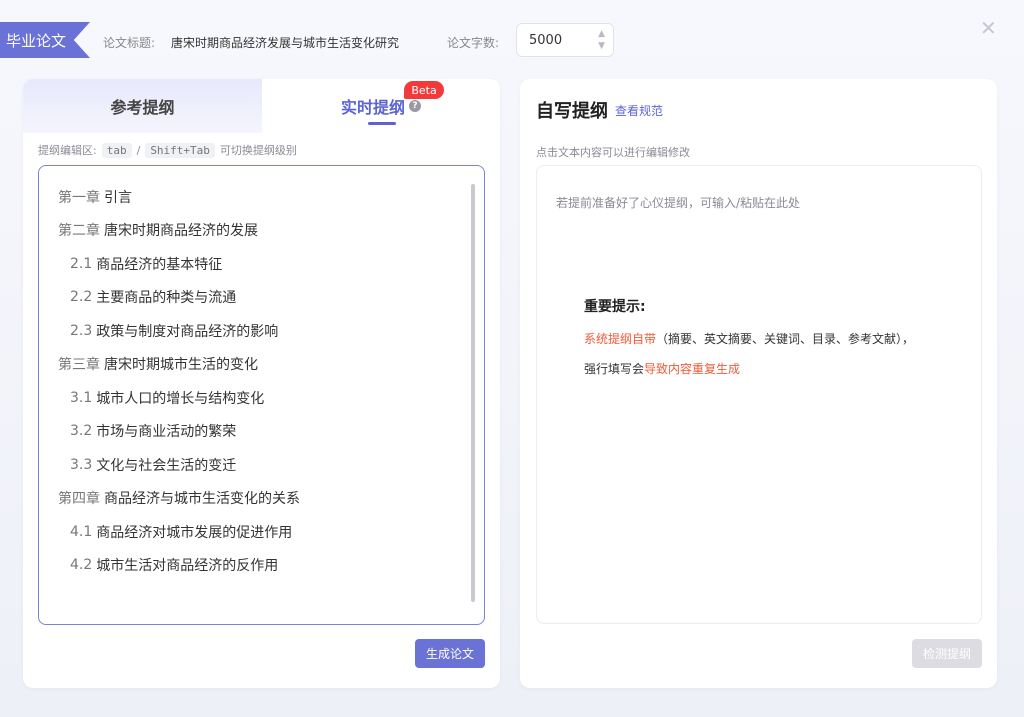 The width and height of the screenshot is (1024, 717). What do you see at coordinates (601, 40) in the screenshot?
I see `word-count-stepper: ▲ ▼` at bounding box center [601, 40].